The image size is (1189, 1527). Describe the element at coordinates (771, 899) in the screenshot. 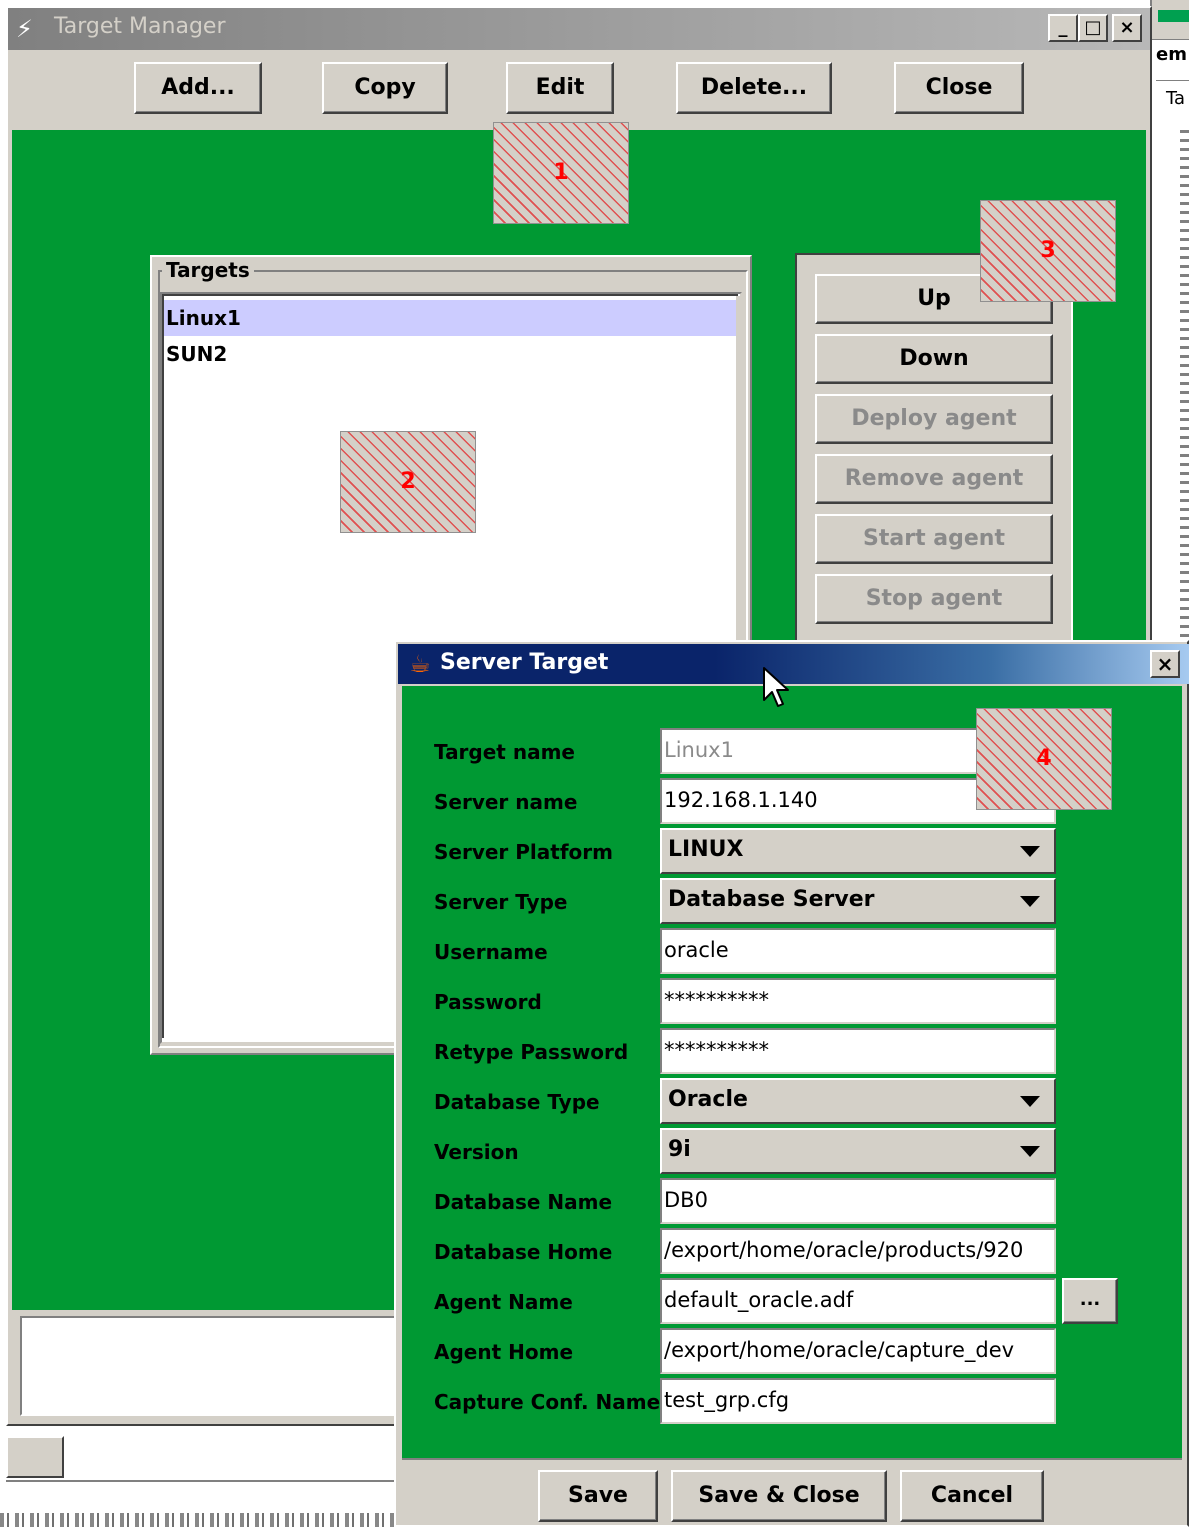

I see `server-type-value: Database Server` at that location.